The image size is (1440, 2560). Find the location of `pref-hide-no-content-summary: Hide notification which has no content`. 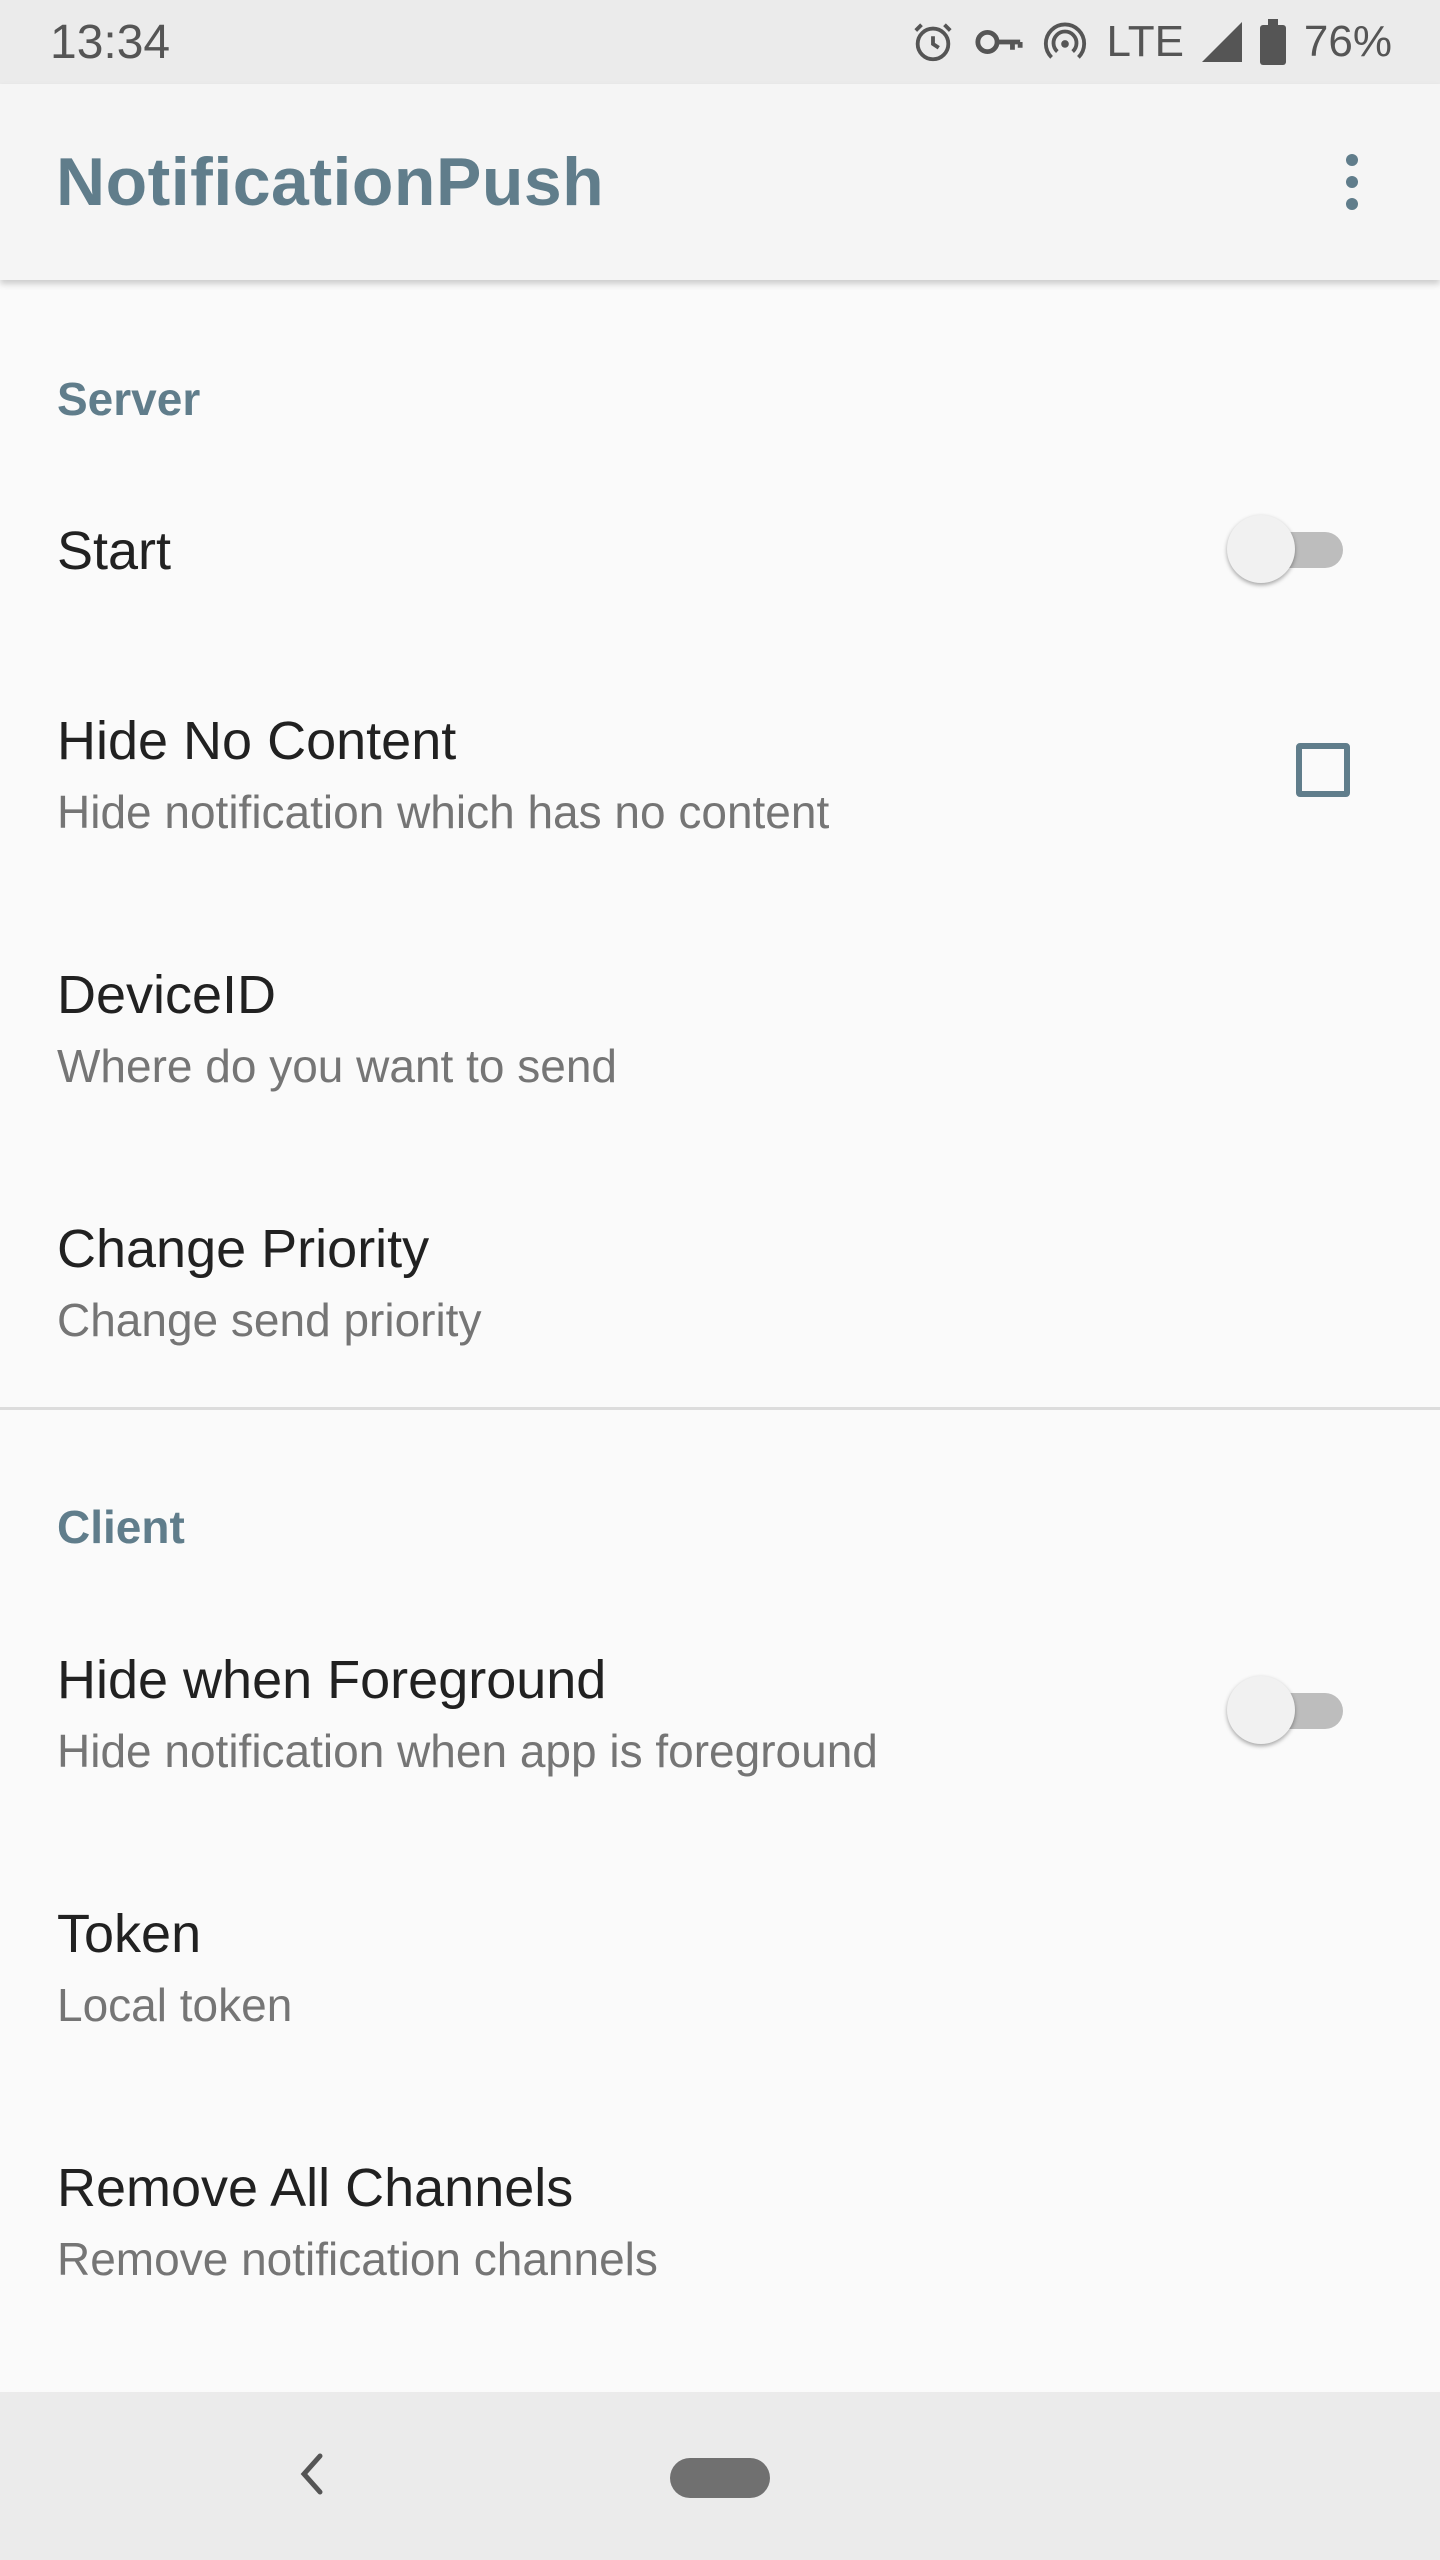

pref-hide-no-content-summary: Hide notification which has no content is located at coordinates (443, 812).